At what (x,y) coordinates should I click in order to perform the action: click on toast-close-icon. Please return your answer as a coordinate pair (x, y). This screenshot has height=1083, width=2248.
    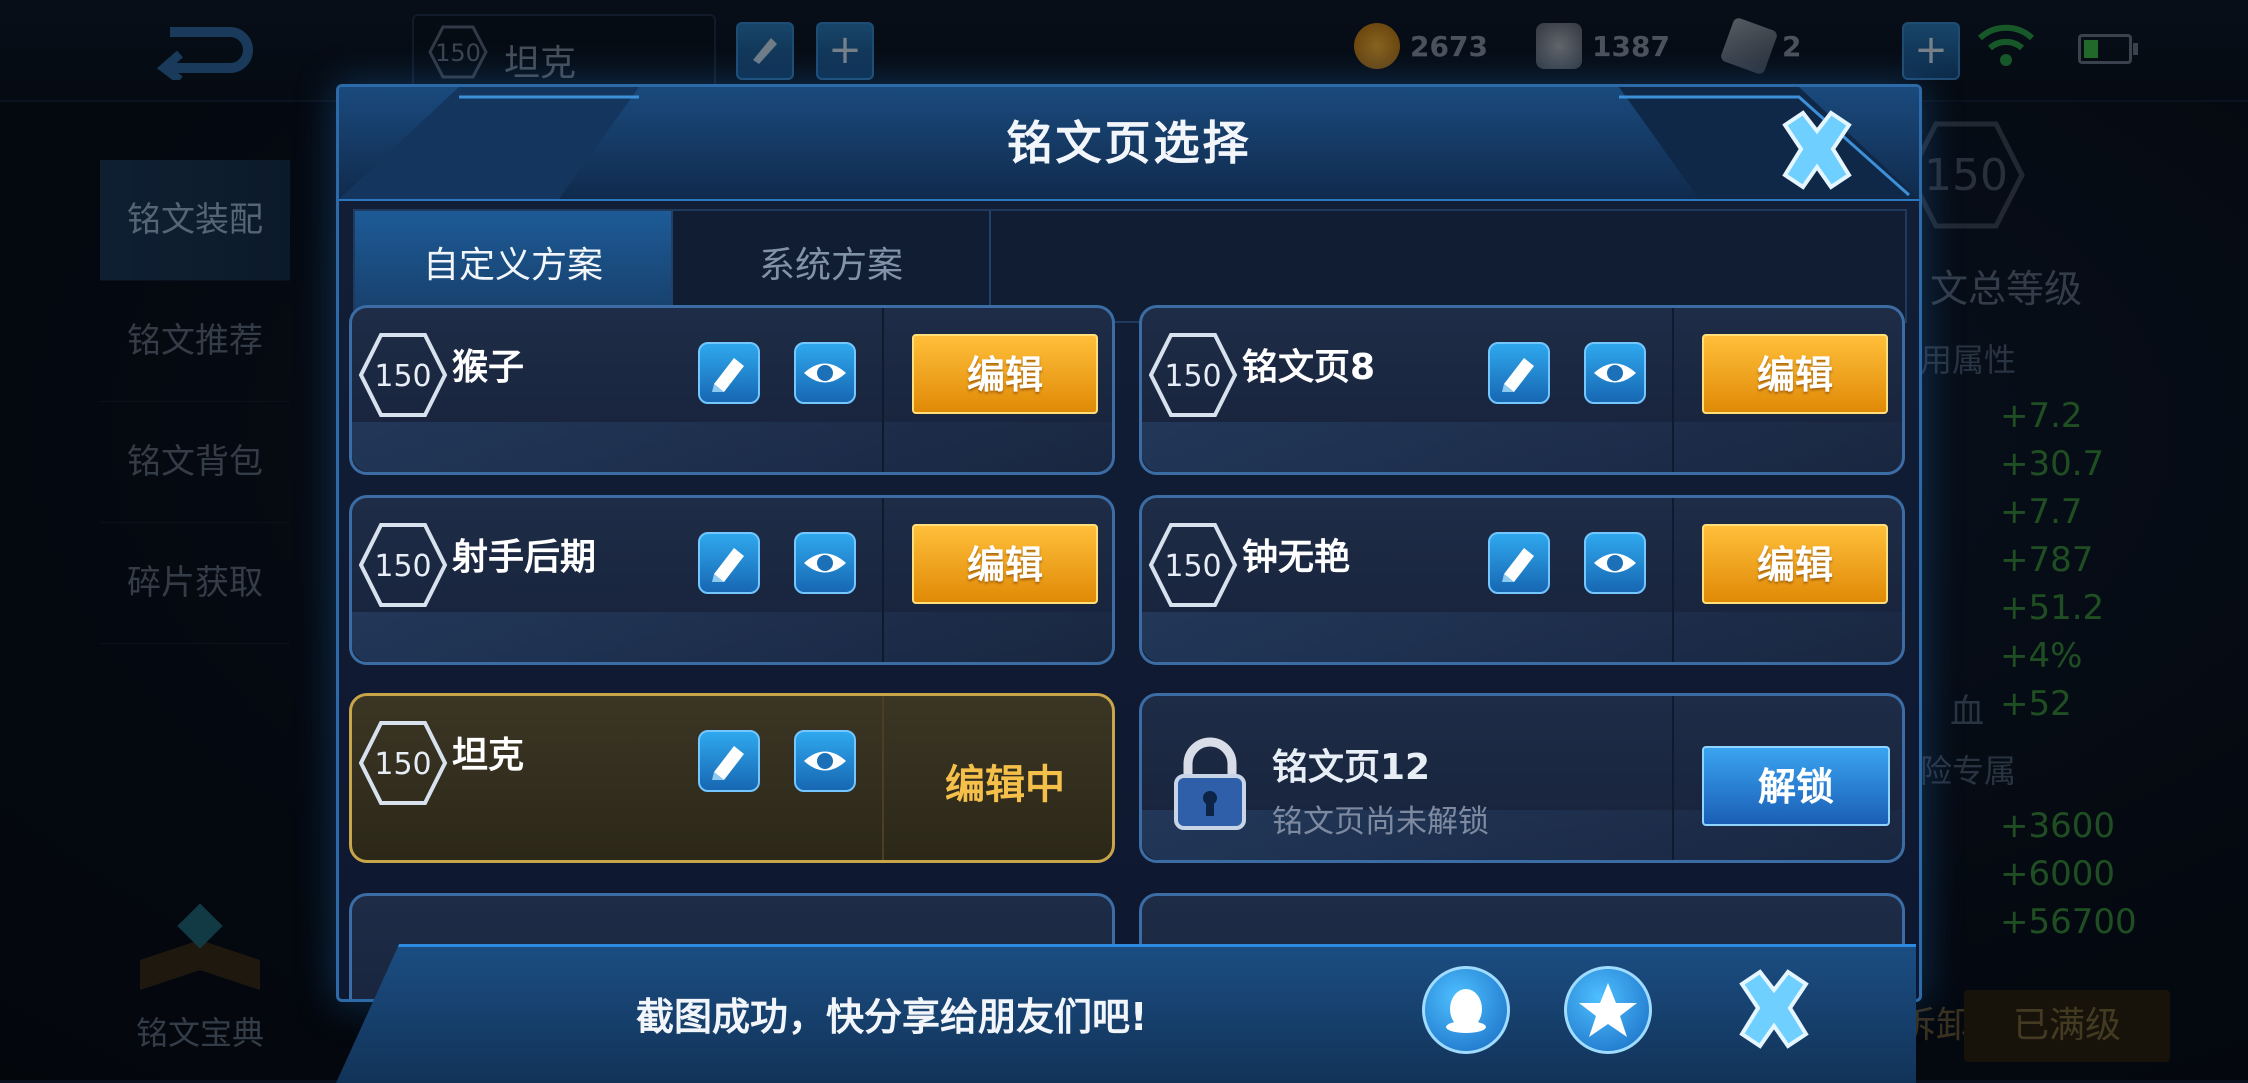
    Looking at the image, I should click on (1774, 1010).